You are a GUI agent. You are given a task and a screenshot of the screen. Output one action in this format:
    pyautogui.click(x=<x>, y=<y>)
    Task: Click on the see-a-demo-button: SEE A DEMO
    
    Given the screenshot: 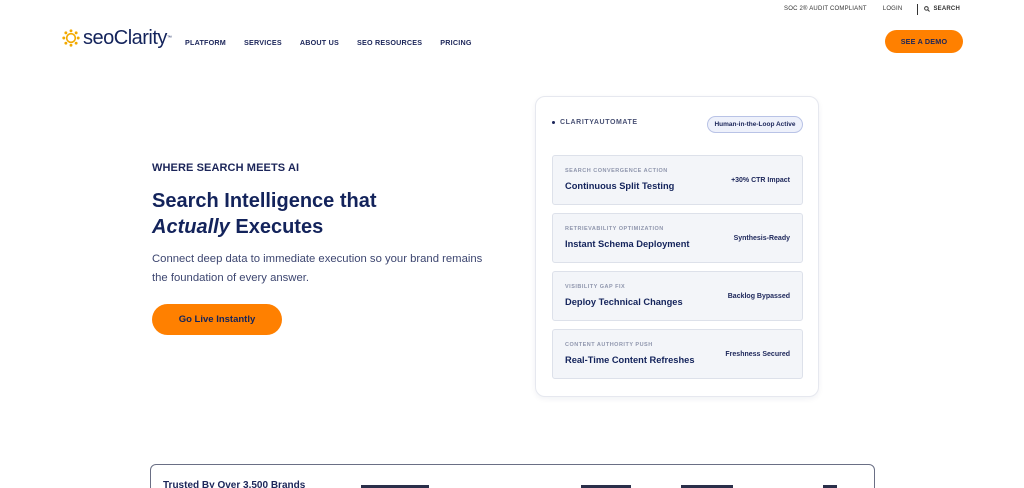 What is the action you would take?
    pyautogui.click(x=924, y=41)
    